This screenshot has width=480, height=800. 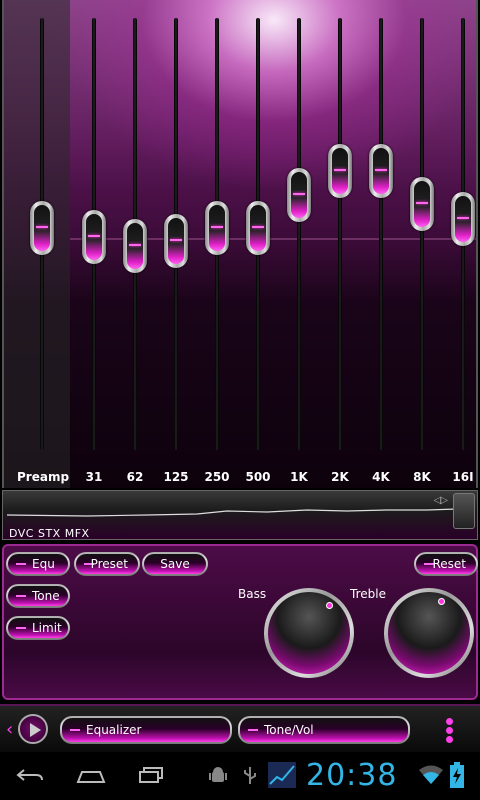 I want to click on chevron-left-icon: ‹, so click(x=9, y=729).